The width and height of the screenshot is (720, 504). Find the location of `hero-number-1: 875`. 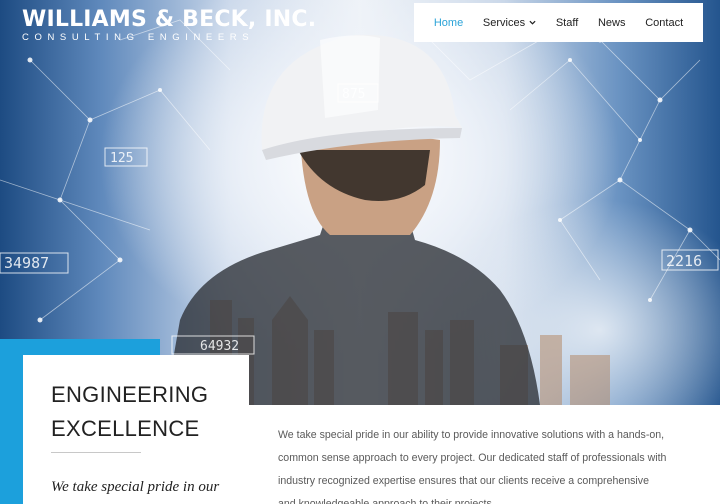

hero-number-1: 875 is located at coordinates (353, 94).